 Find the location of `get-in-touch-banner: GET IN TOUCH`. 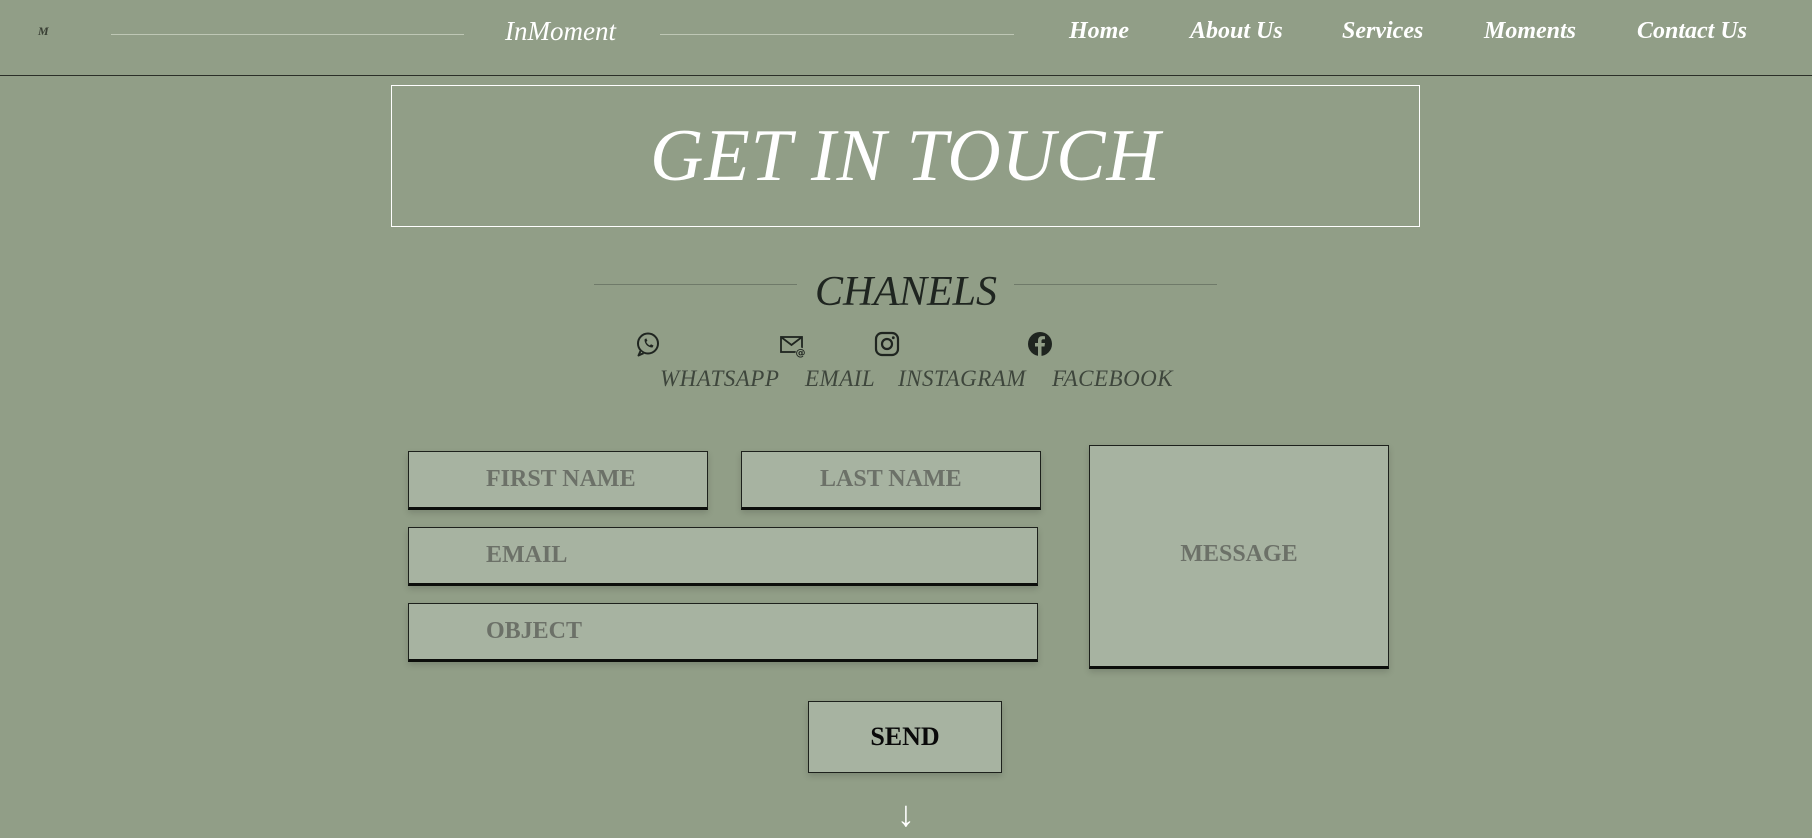

get-in-touch-banner: GET IN TOUCH is located at coordinates (905, 156).